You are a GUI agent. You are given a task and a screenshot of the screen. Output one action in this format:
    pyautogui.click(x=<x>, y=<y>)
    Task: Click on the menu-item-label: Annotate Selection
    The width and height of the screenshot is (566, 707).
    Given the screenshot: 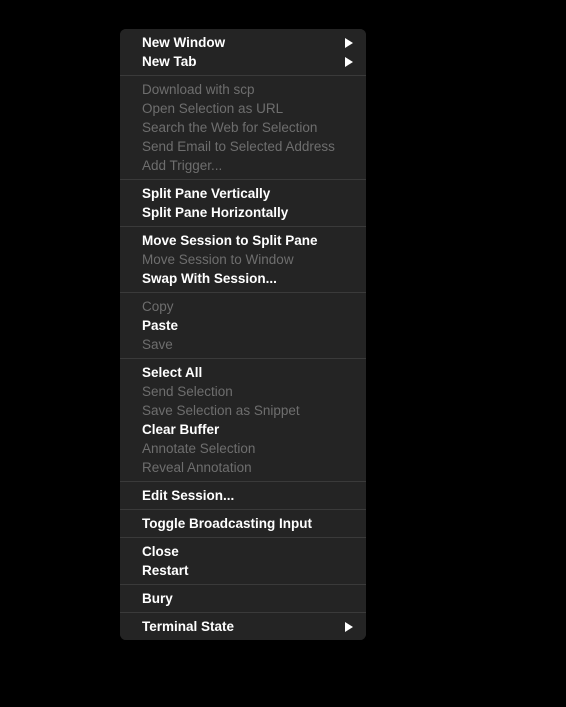 What is the action you would take?
    pyautogui.click(x=199, y=448)
    